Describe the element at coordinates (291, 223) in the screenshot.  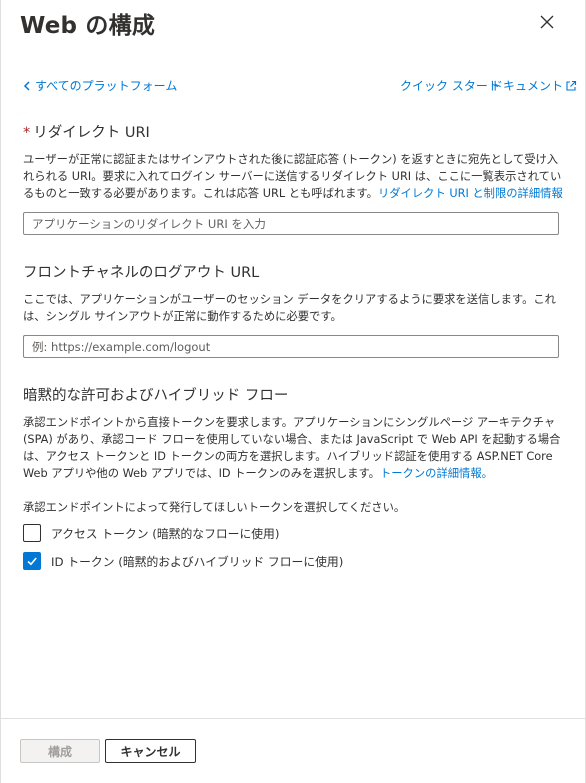
I see `redirect-uri-input` at that location.